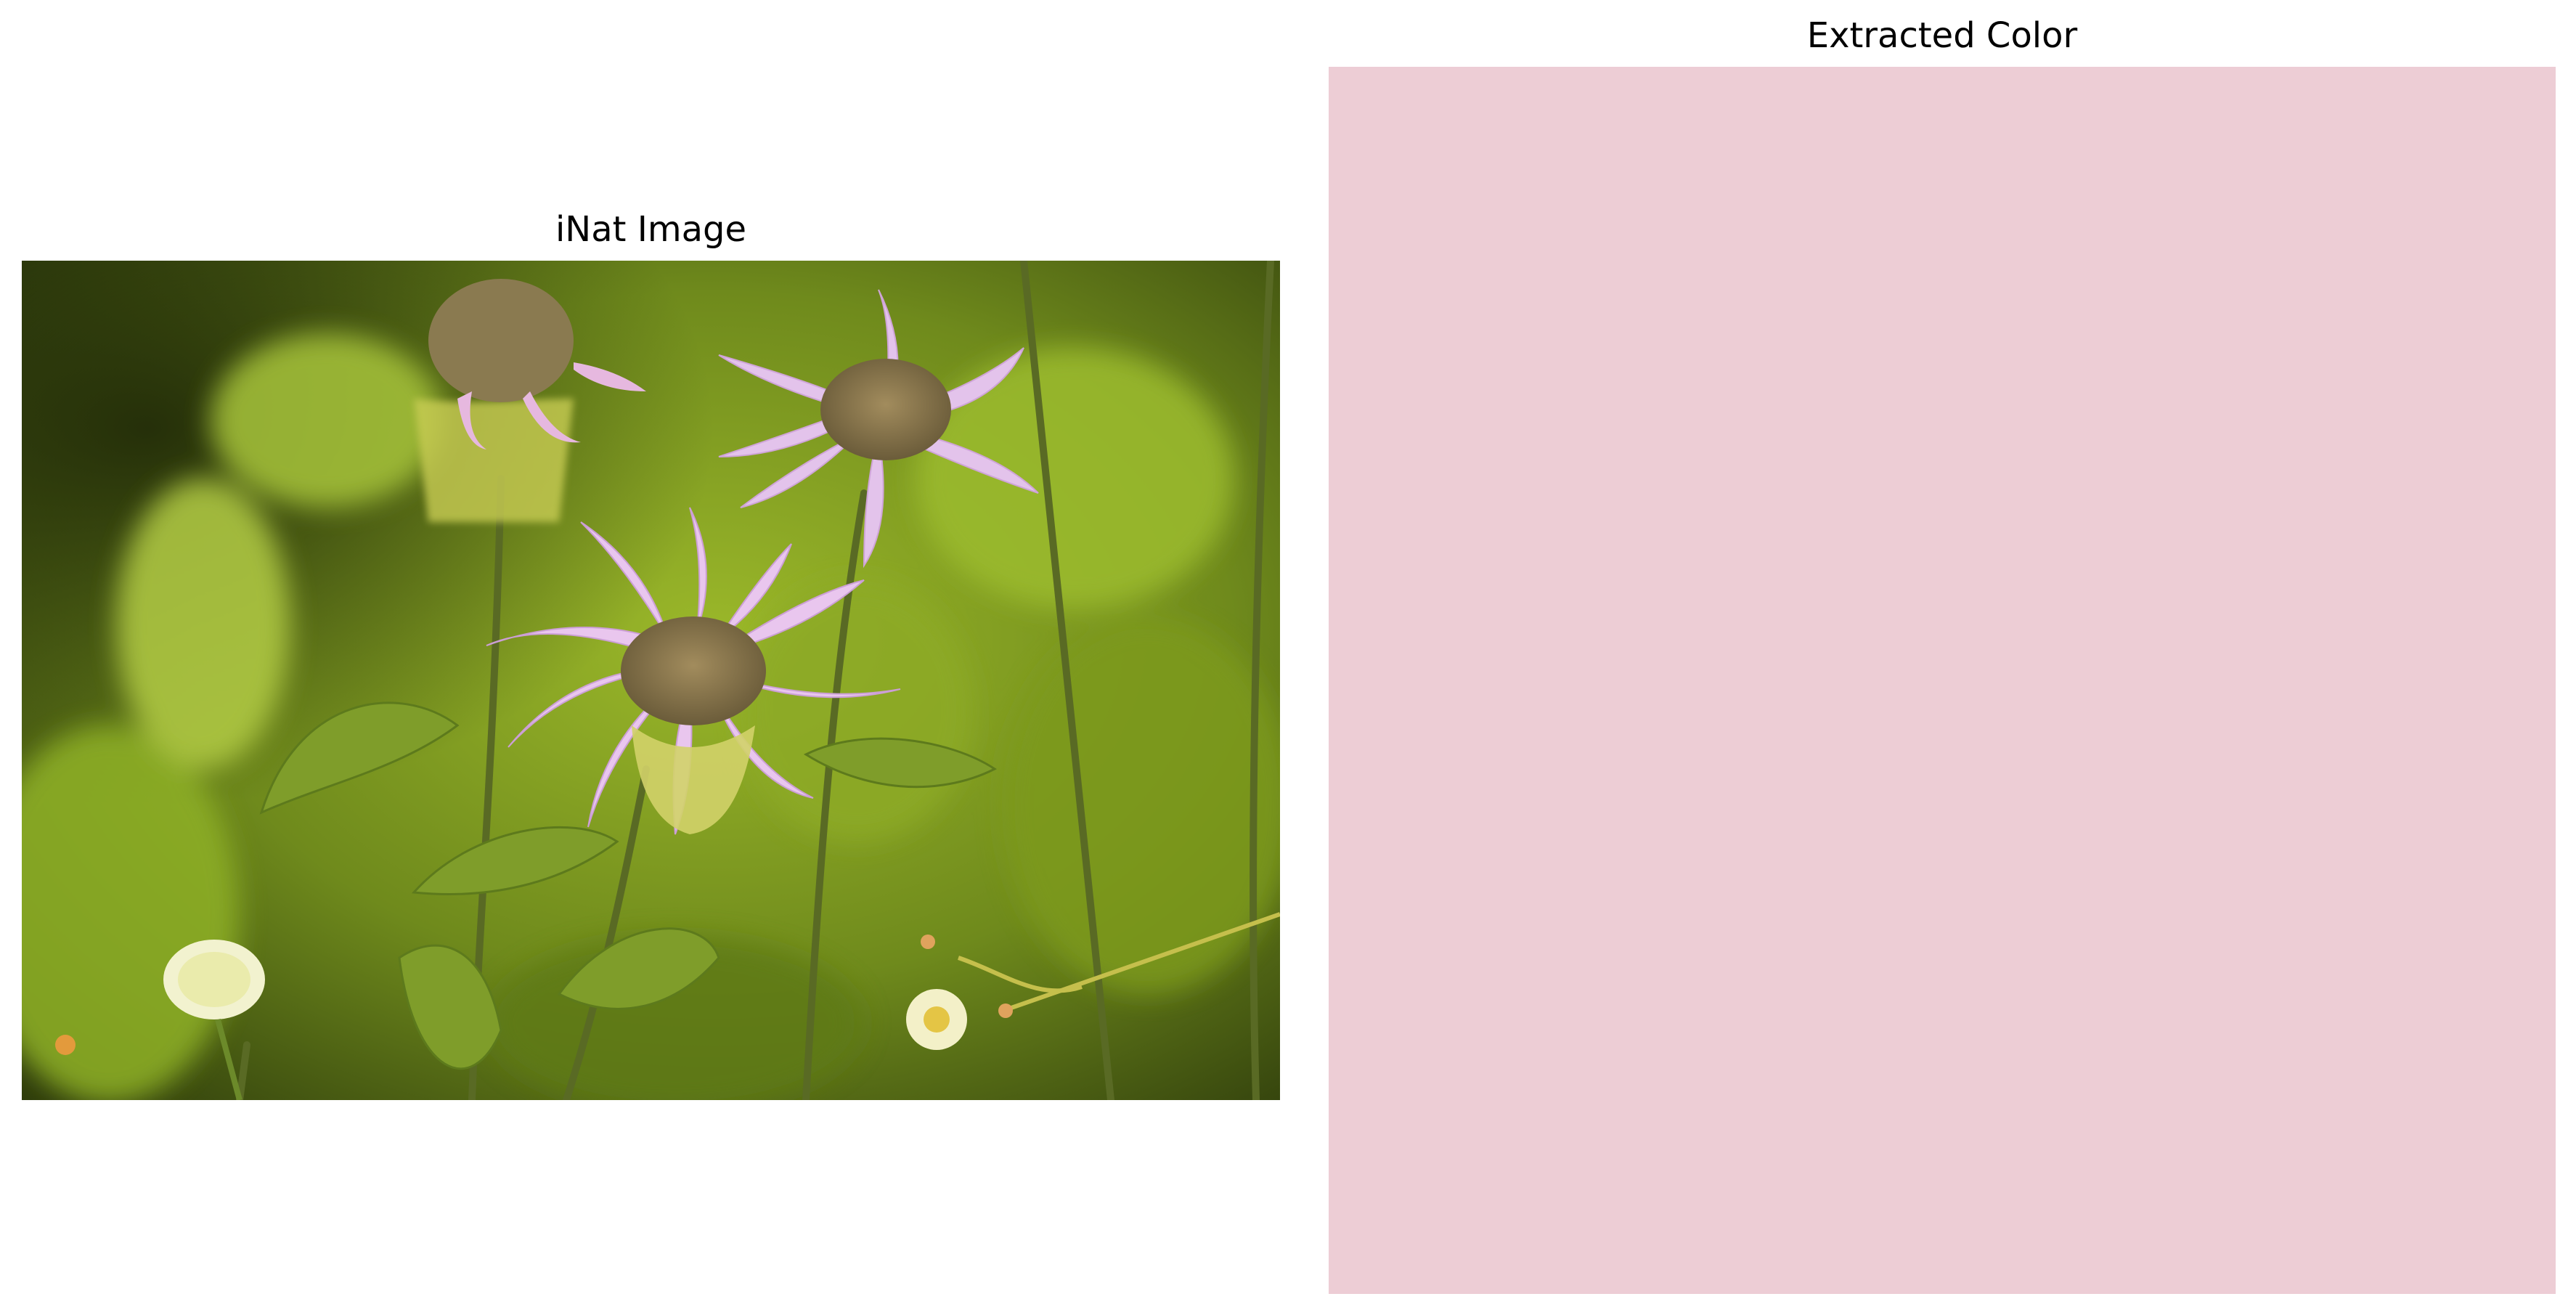 The image size is (2576, 1315). I want to click on color-panel-title: Extracted Color, so click(1942, 35).